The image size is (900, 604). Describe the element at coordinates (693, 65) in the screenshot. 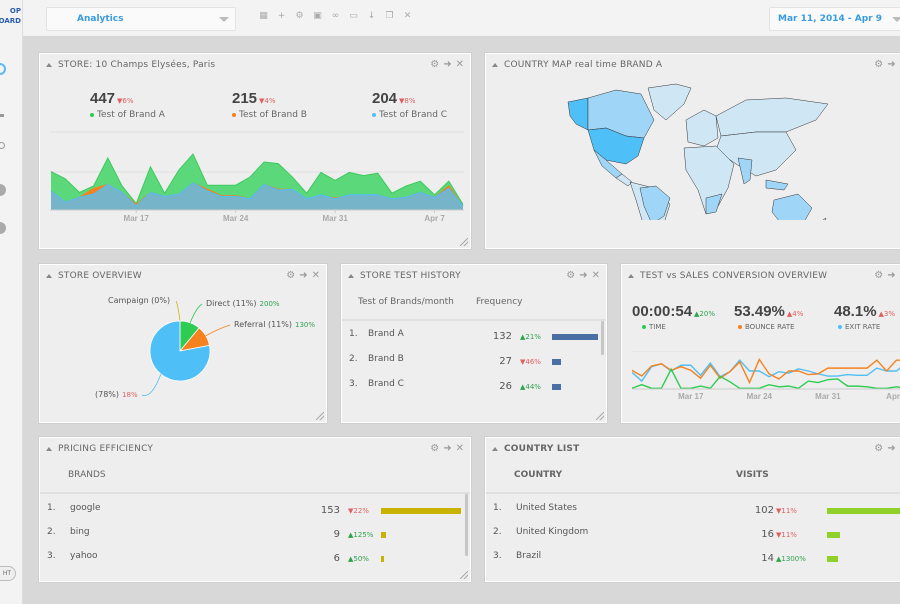

I see `widget-header: COUNTRY MAP real time BRAND A ⚙ ➜ ✕` at that location.